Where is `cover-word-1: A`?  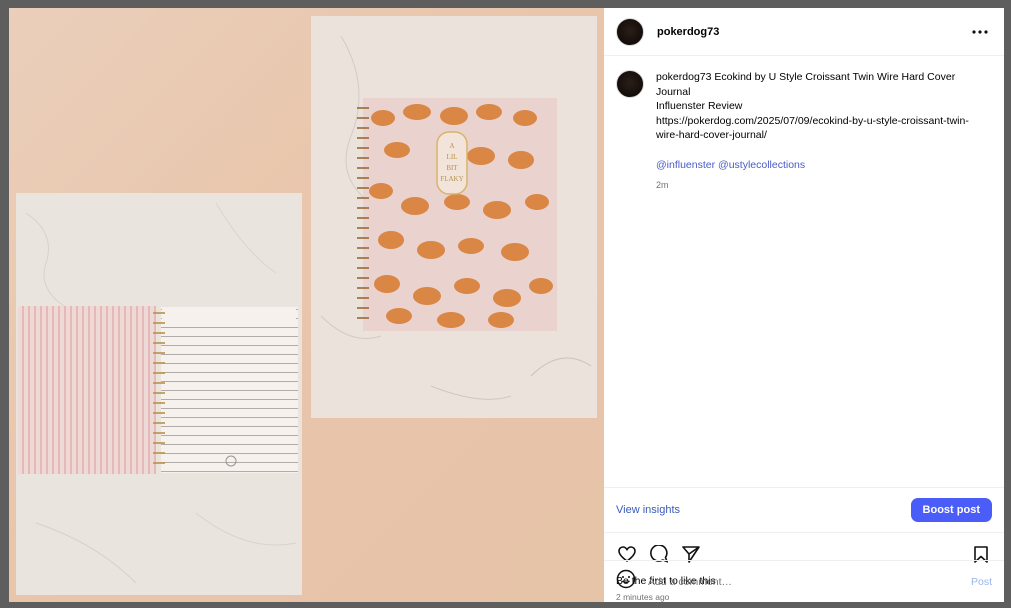 cover-word-1: A is located at coordinates (451, 146).